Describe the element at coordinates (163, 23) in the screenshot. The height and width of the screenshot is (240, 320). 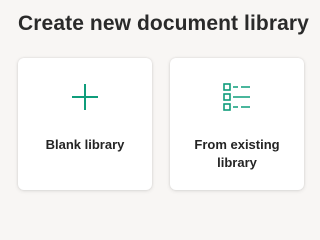
I see `page-title: Create new document library` at that location.